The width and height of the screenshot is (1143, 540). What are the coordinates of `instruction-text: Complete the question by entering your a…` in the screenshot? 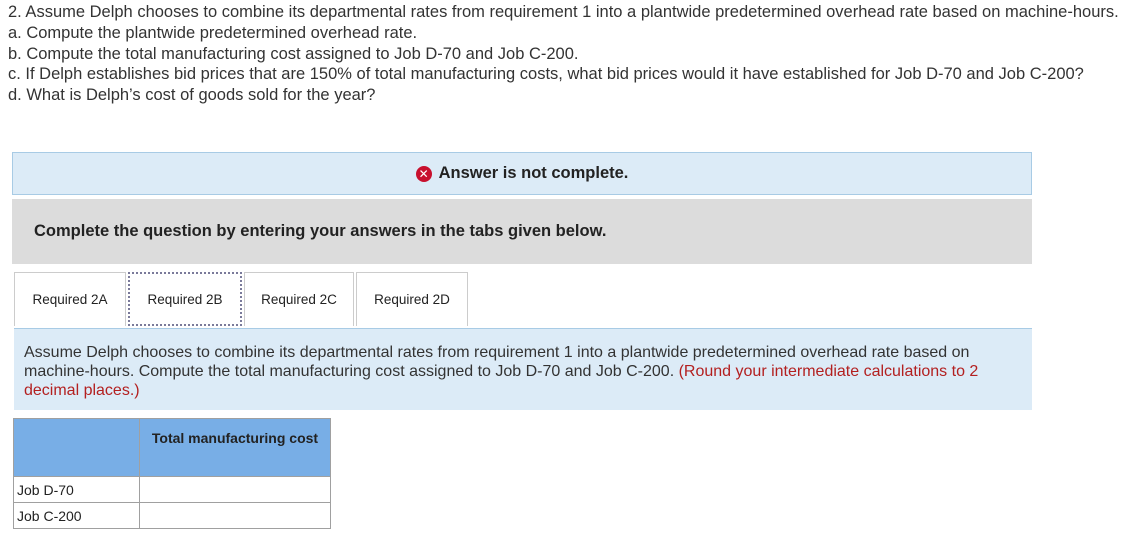 It's located at (320, 231).